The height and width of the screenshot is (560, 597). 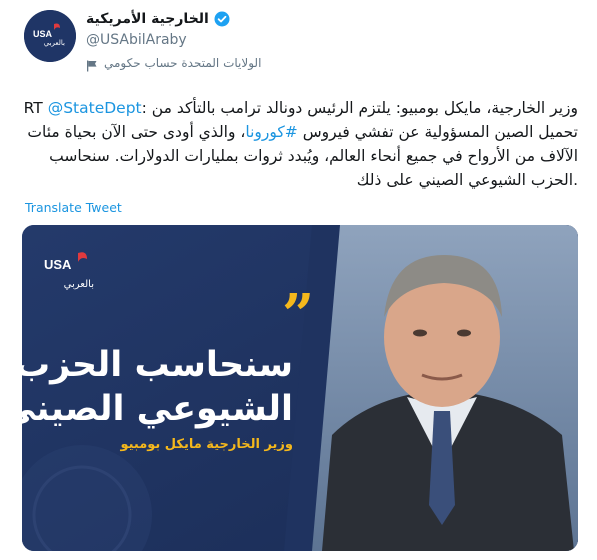 I want to click on display-name: الخارجية الأمريكية, so click(x=147, y=19).